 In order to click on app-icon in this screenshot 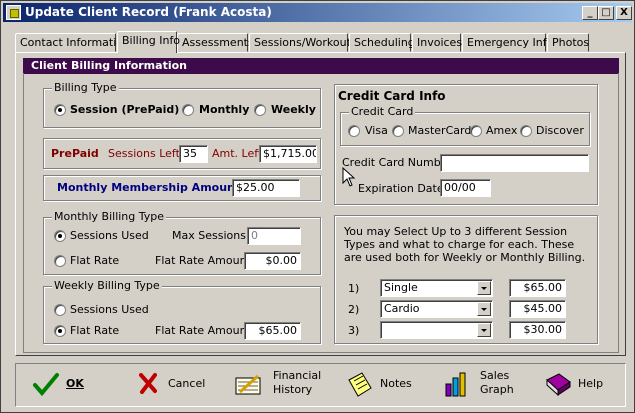, I will do `click(13, 12)`.